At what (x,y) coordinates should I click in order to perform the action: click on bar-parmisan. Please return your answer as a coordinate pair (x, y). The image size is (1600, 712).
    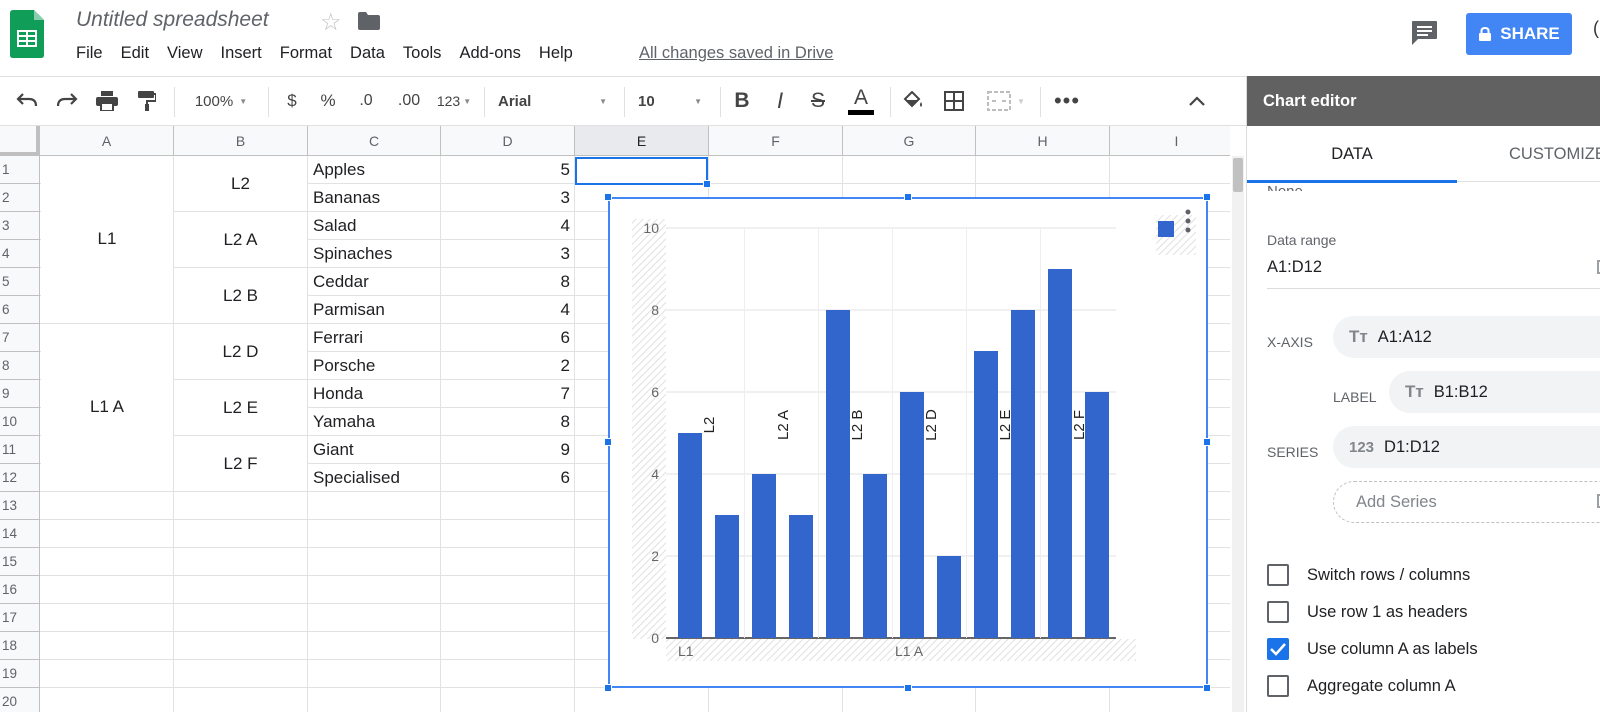
    Looking at the image, I should click on (875, 556).